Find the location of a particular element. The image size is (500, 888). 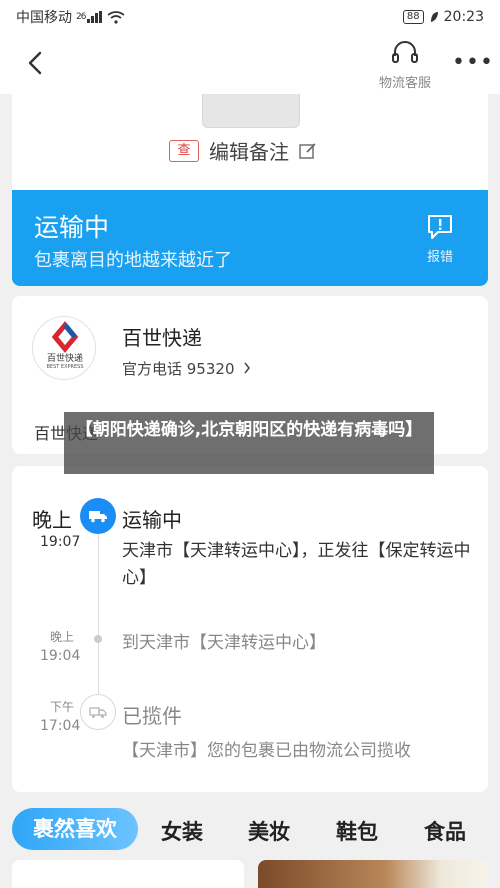

banner-status-title: 运输中 is located at coordinates (72, 227).